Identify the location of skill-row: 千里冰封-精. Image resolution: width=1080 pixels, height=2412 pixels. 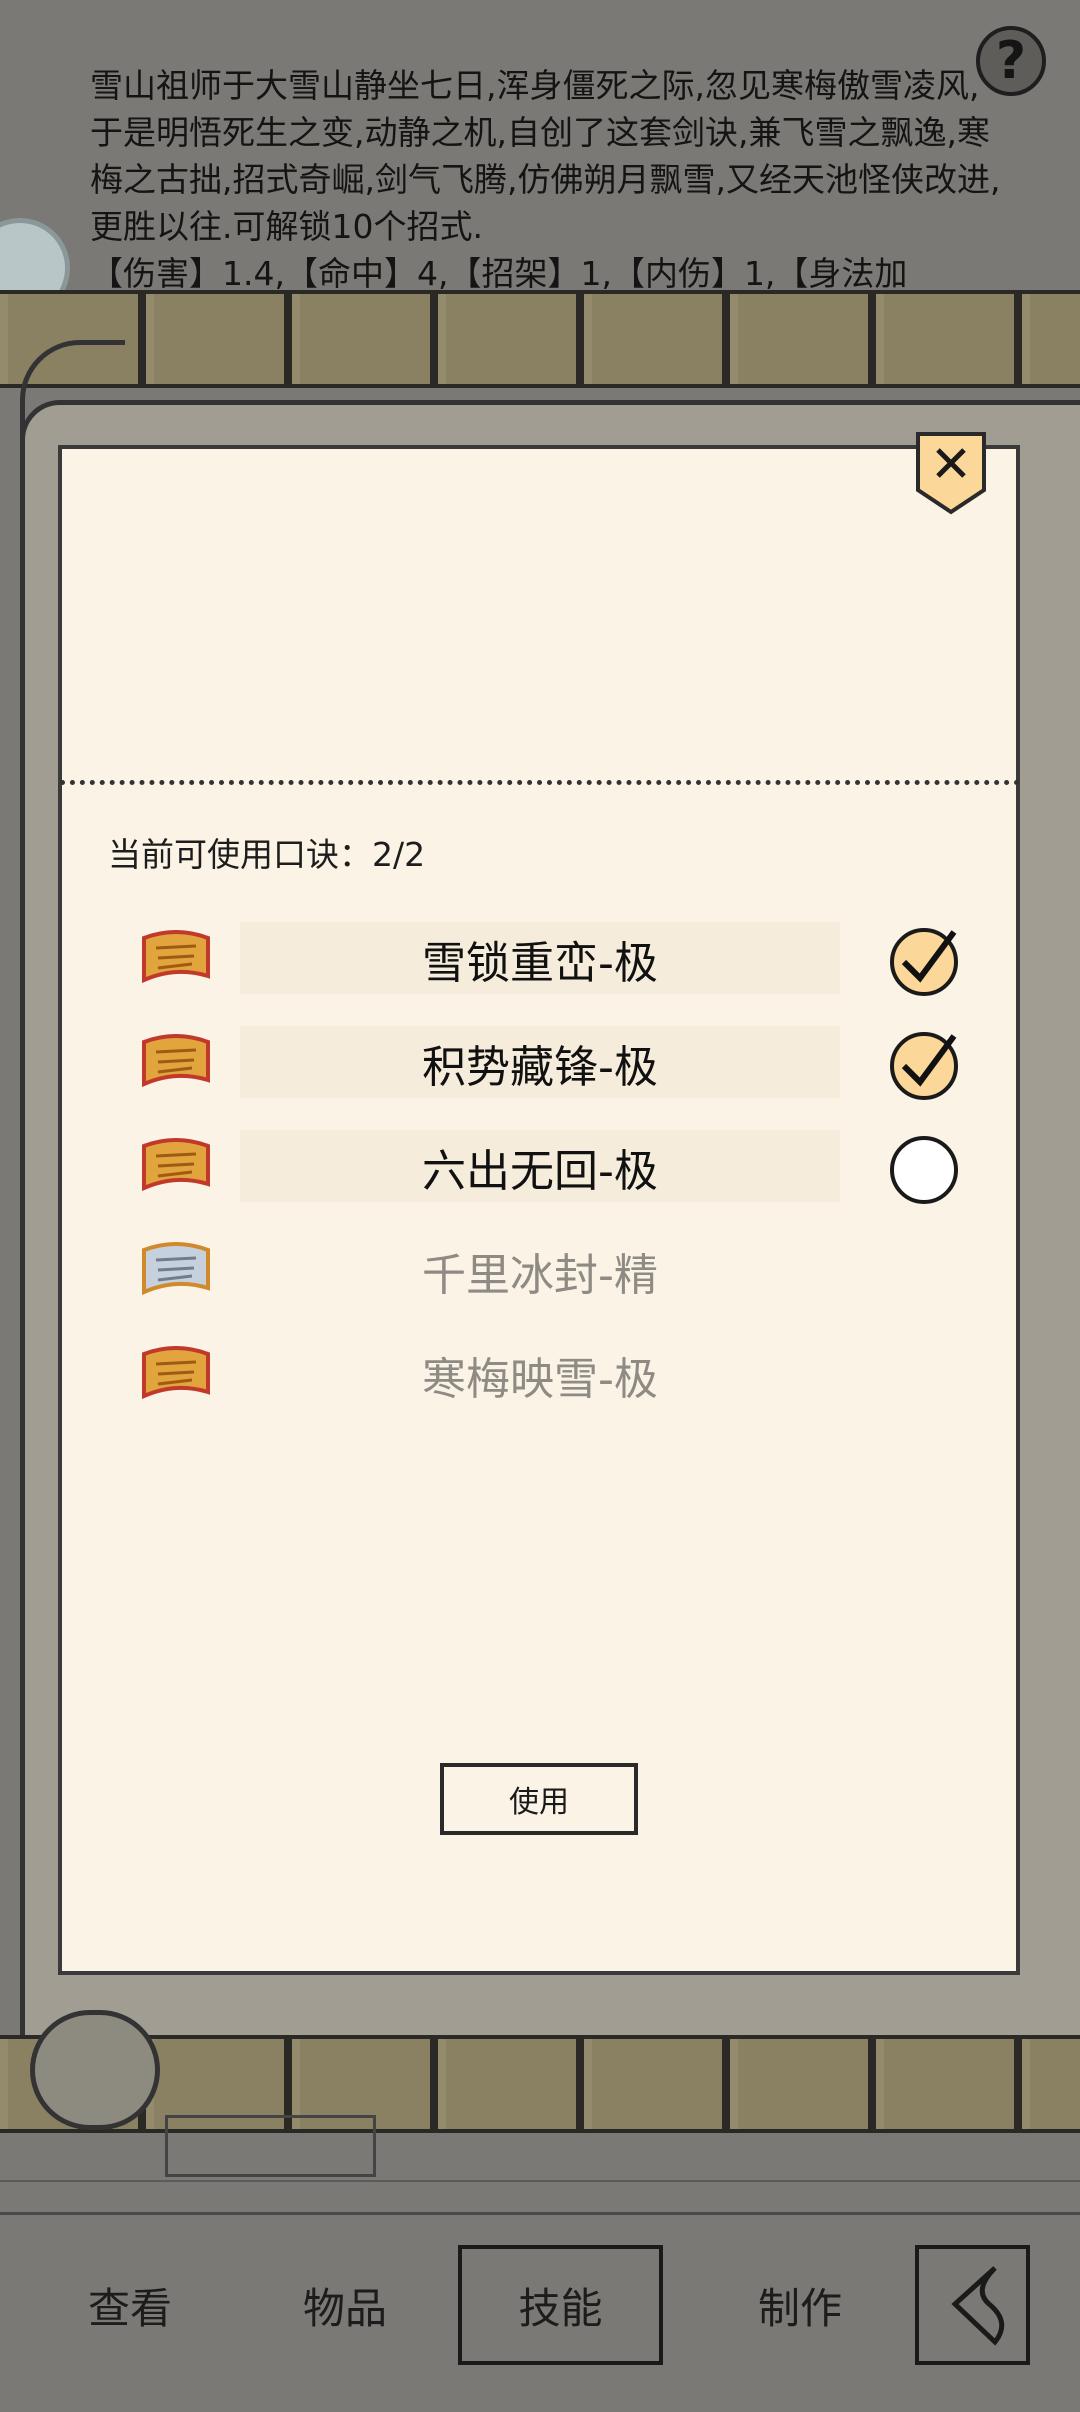
(553, 1271).